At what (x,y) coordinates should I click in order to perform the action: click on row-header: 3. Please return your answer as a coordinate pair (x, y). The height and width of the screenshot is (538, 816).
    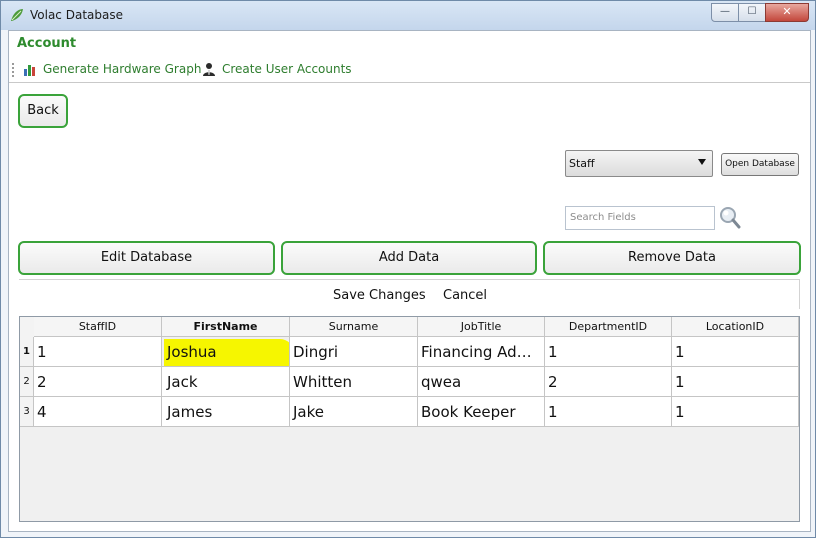
    Looking at the image, I should click on (27, 412).